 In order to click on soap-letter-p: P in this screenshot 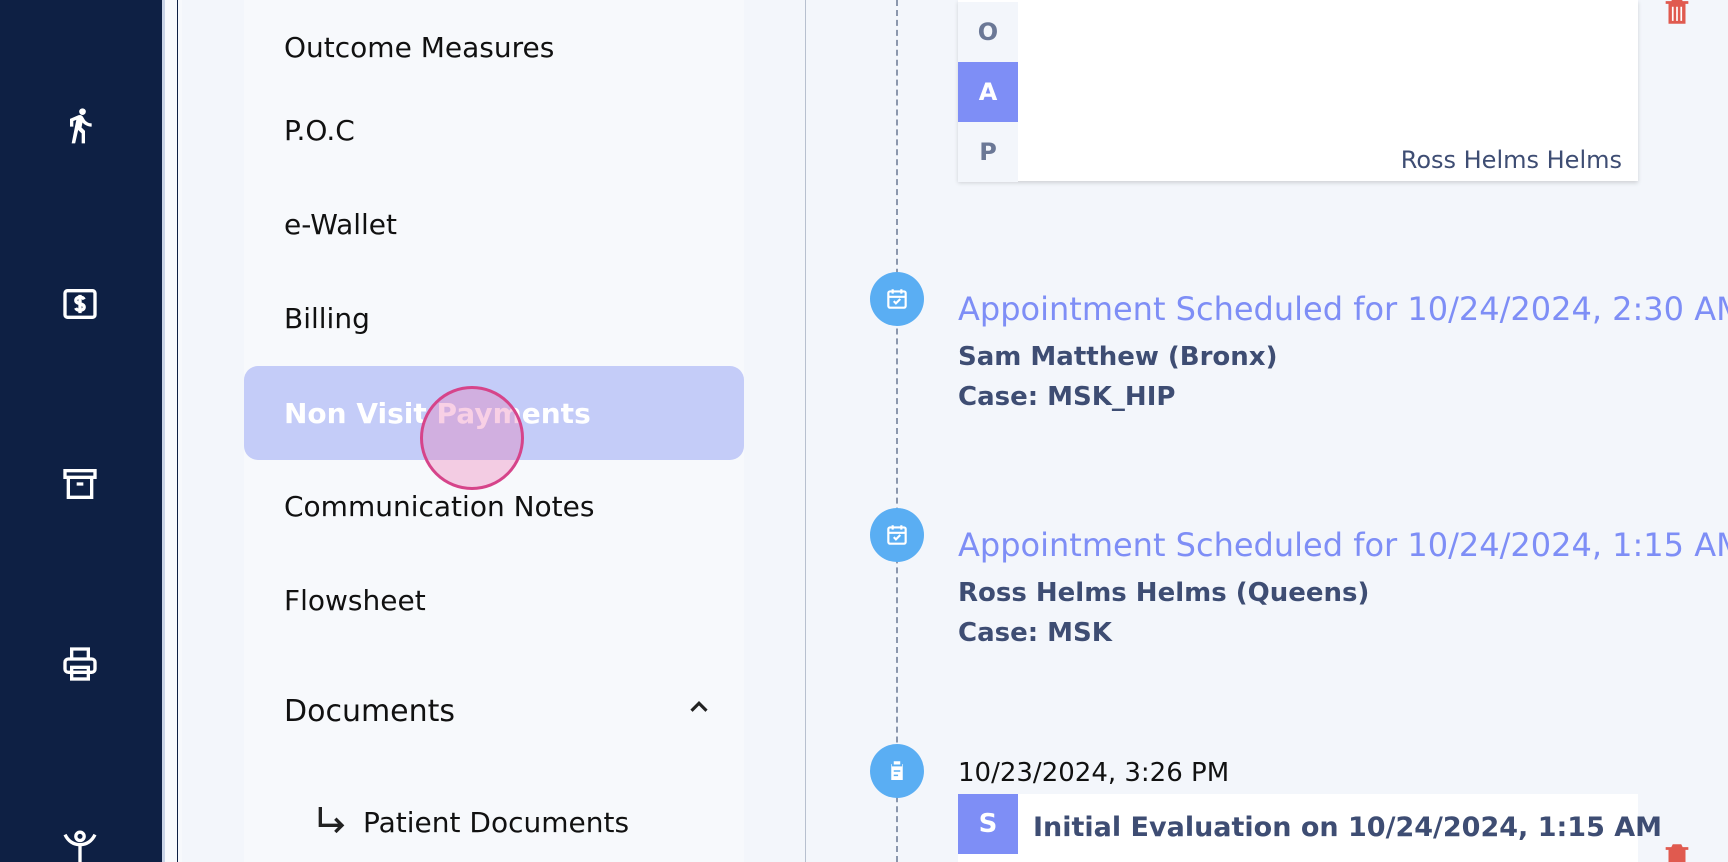, I will do `click(988, 152)`.